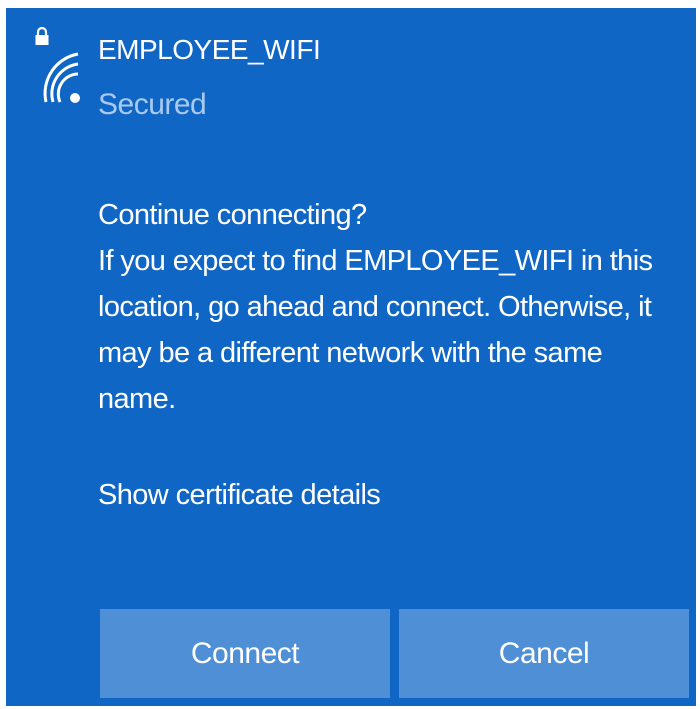 The image size is (700, 709). What do you see at coordinates (245, 653) in the screenshot?
I see `connect-button: Connect` at bounding box center [245, 653].